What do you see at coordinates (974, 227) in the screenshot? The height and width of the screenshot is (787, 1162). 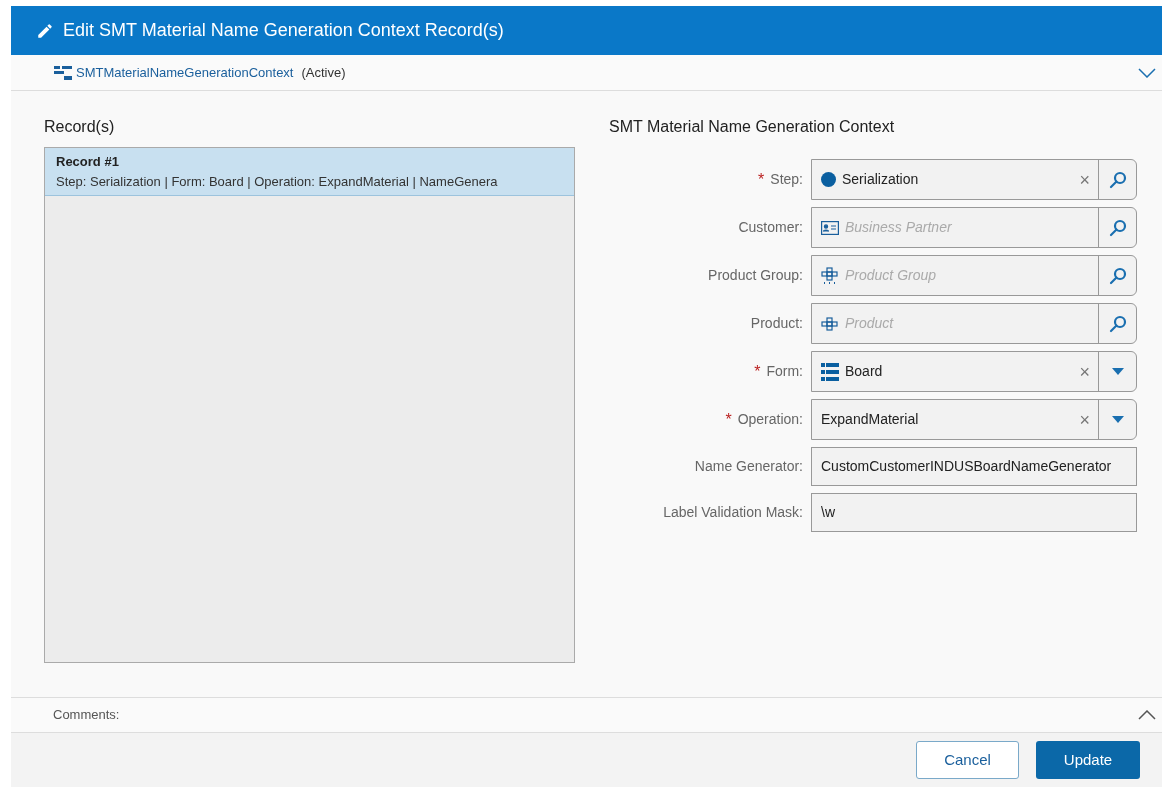 I see `lookup-field: Business Partner` at bounding box center [974, 227].